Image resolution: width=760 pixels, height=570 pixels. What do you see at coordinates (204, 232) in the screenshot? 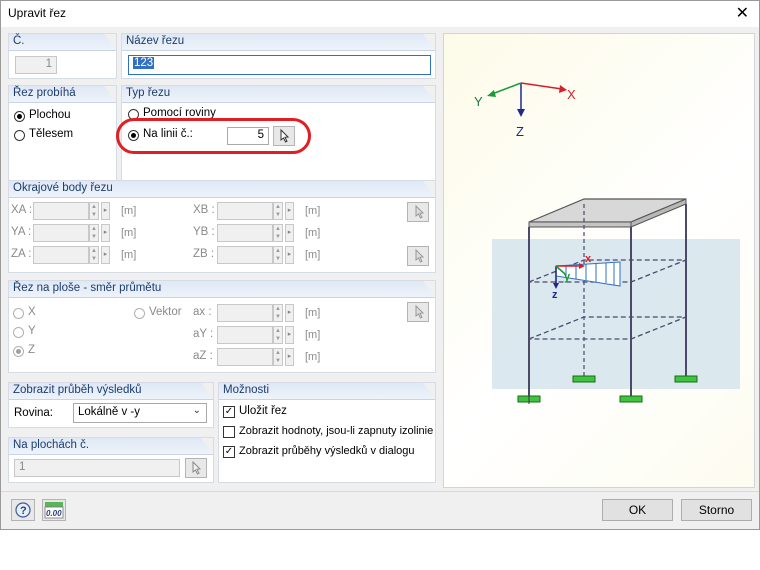
I see `boundary-right-label-1: YB :` at bounding box center [204, 232].